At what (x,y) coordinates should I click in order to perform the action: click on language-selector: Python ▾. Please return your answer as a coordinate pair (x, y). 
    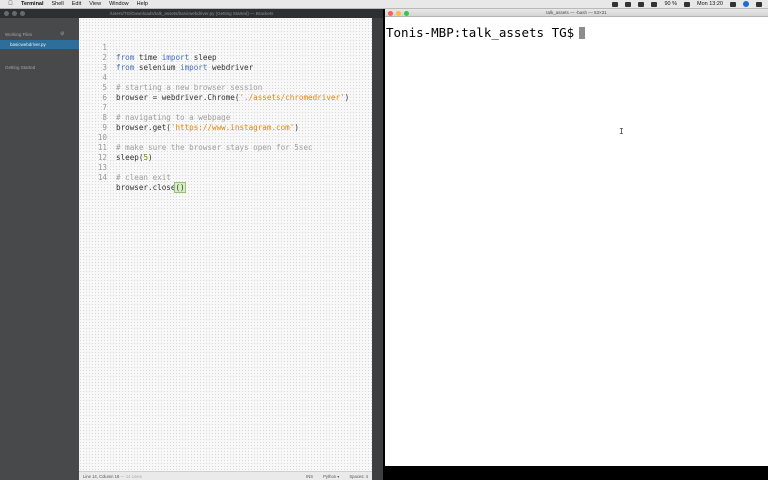
    Looking at the image, I should click on (331, 476).